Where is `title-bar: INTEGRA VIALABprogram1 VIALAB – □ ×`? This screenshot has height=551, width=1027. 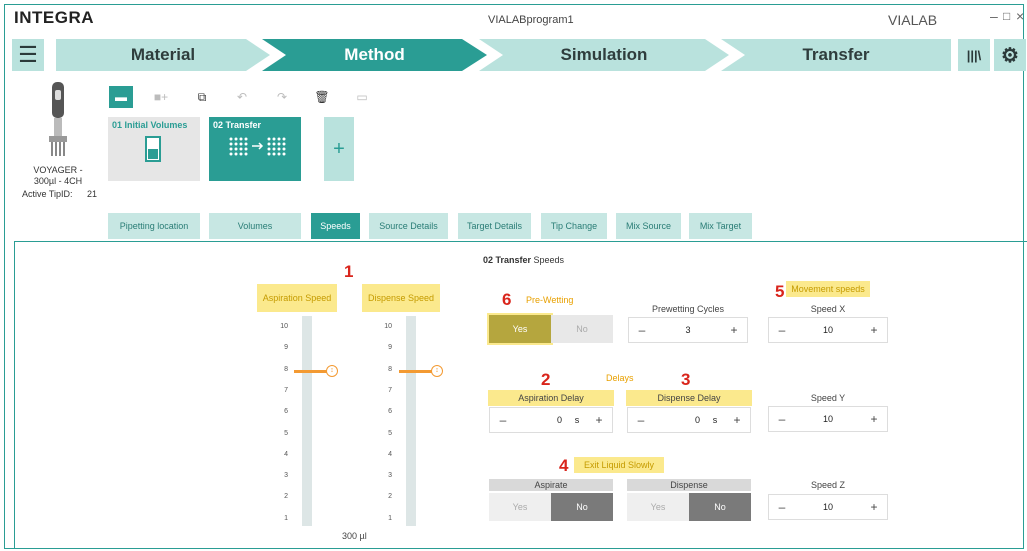 title-bar: INTEGRA VIALABprogram1 VIALAB – □ × is located at coordinates (513, 18).